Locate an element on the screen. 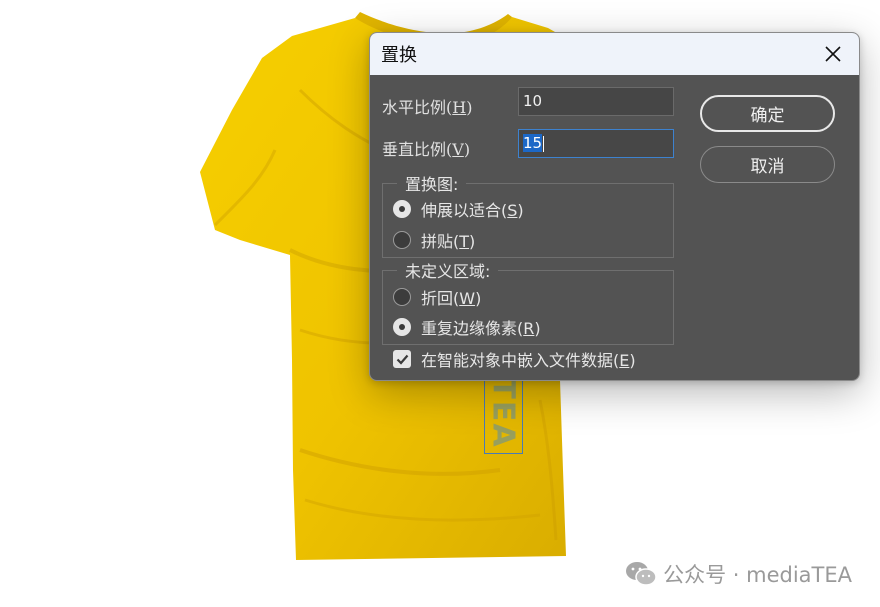  wechat-icon is located at coordinates (641, 574).